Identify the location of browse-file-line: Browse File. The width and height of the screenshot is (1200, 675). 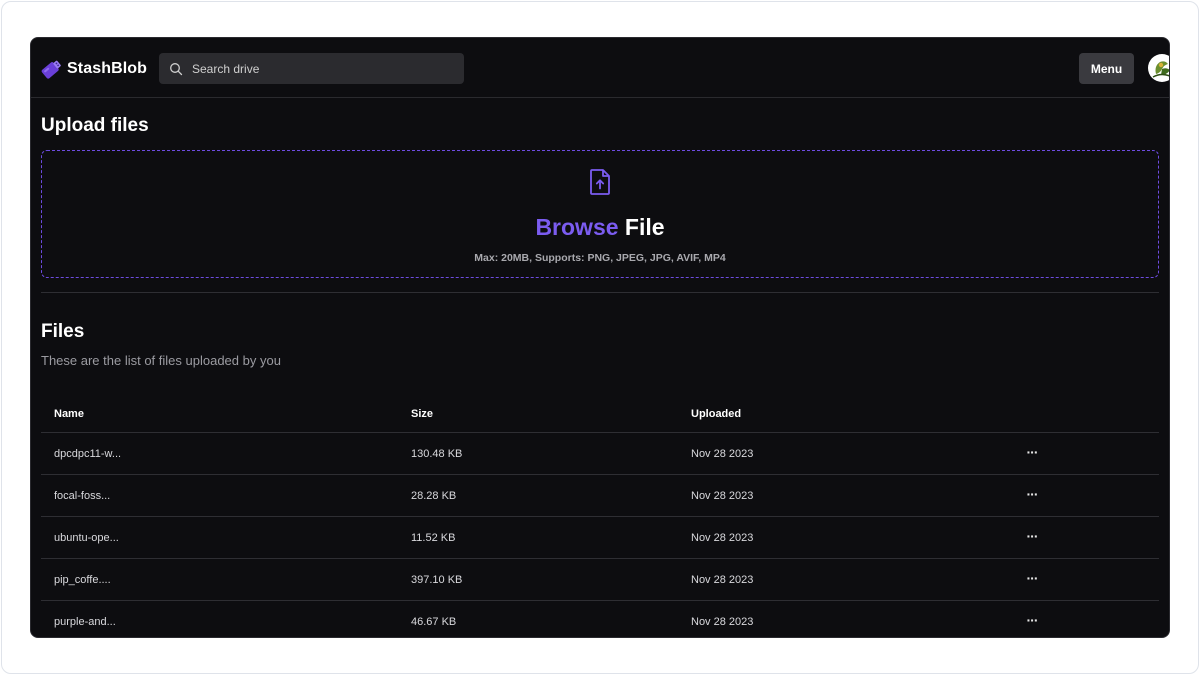
(600, 227).